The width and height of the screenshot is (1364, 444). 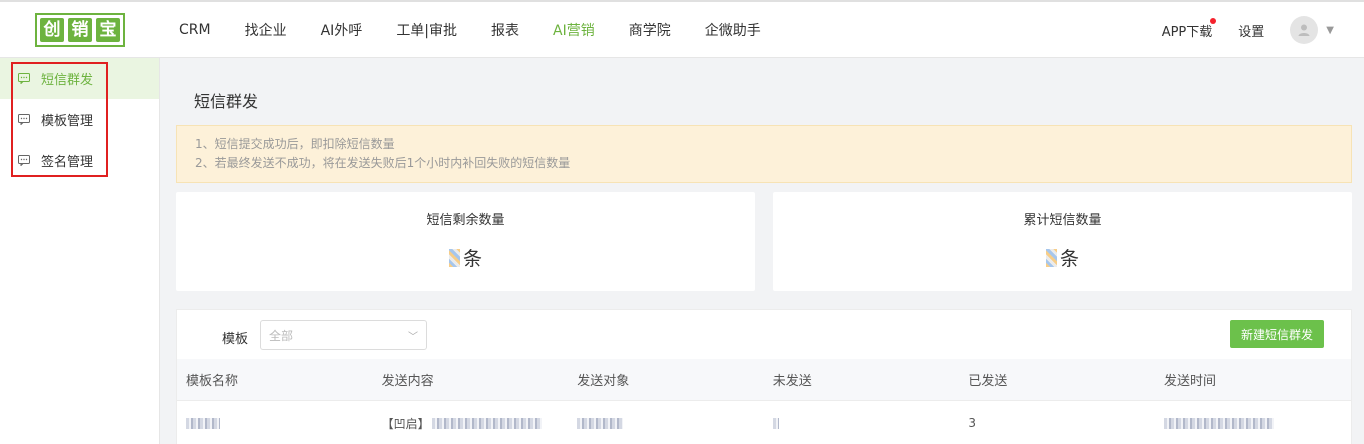 What do you see at coordinates (413, 337) in the screenshot?
I see `chevron-down-icon: ﹀` at bounding box center [413, 337].